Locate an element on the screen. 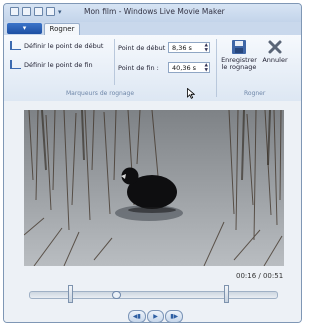  play-button: ▶ is located at coordinates (155, 316).